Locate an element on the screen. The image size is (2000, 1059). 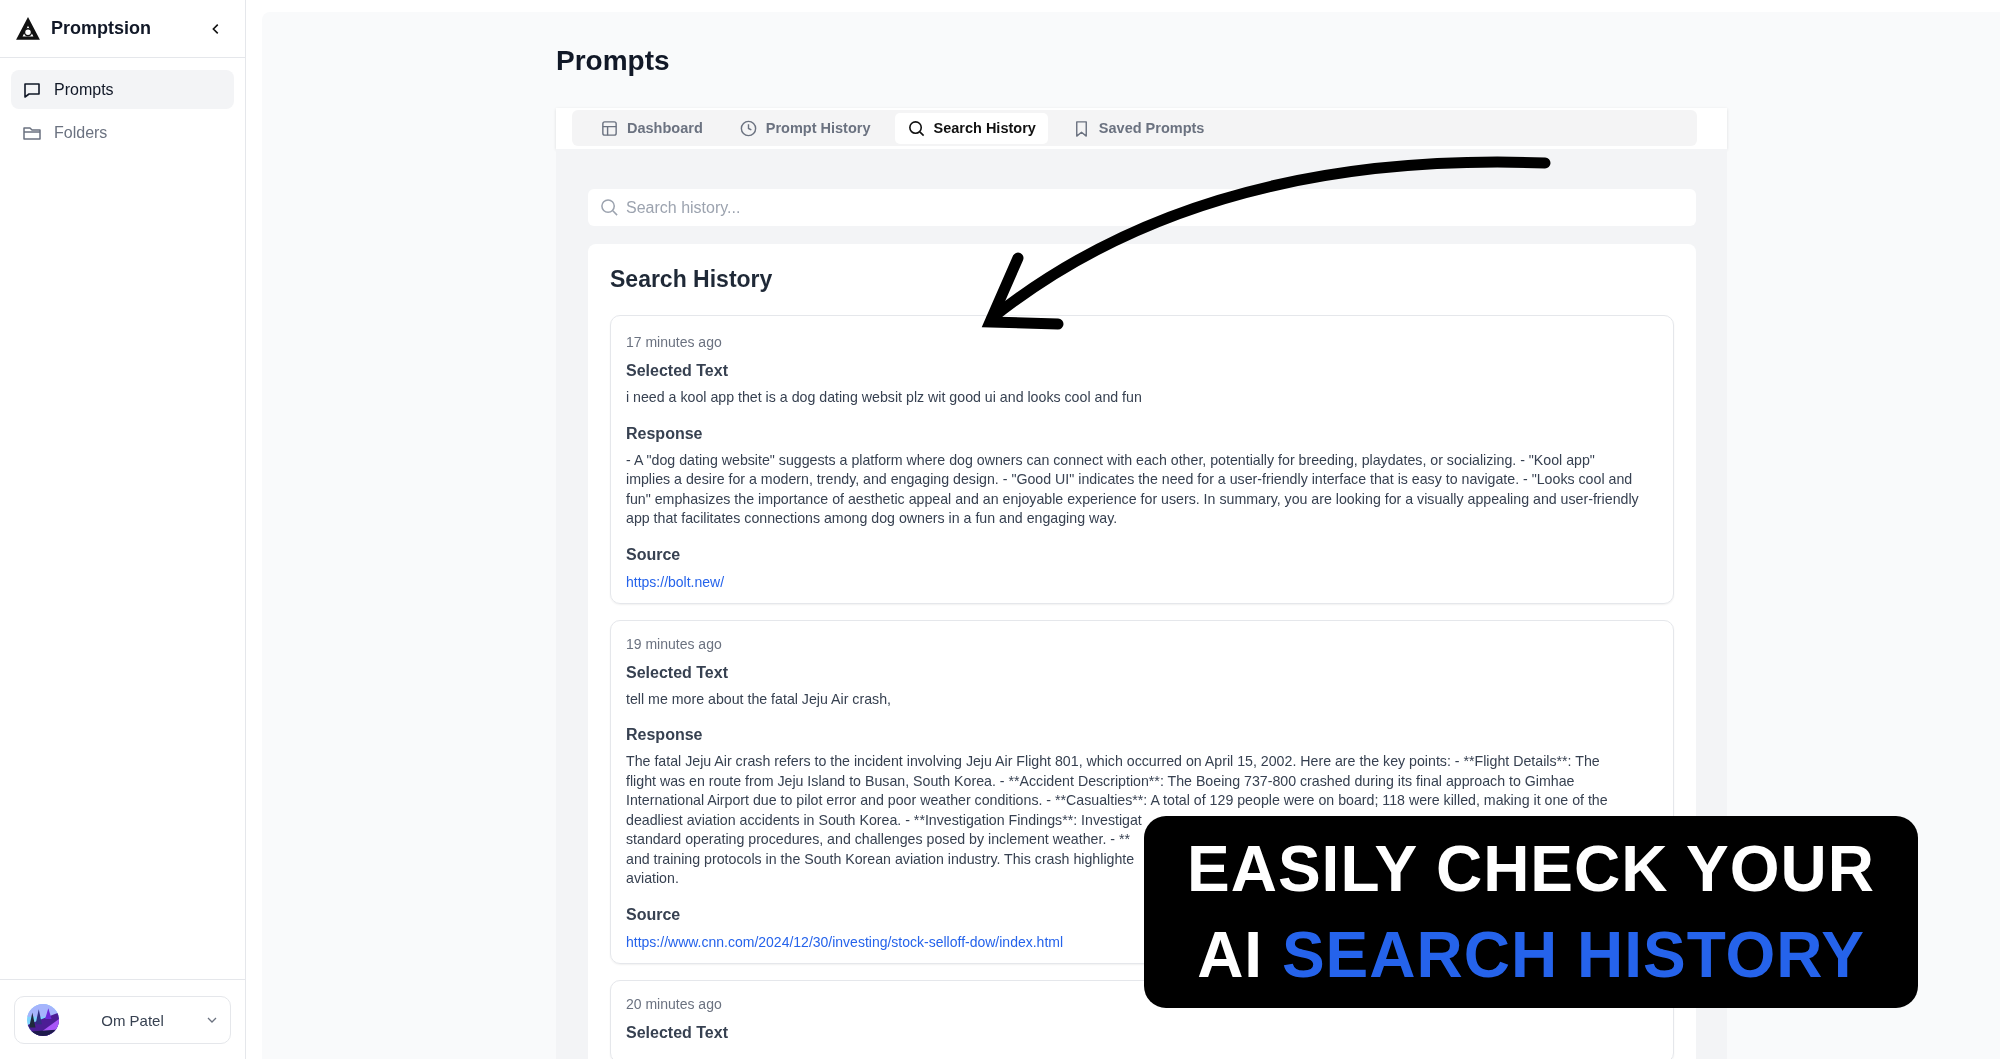
response-line: The fatal Jeju Air crash refers to the incident involving Jeju Air Flight 801, which occurred on April 15, 2002. Here are the key points: - **Flight Details**: The is located at coordinates (1113, 761).